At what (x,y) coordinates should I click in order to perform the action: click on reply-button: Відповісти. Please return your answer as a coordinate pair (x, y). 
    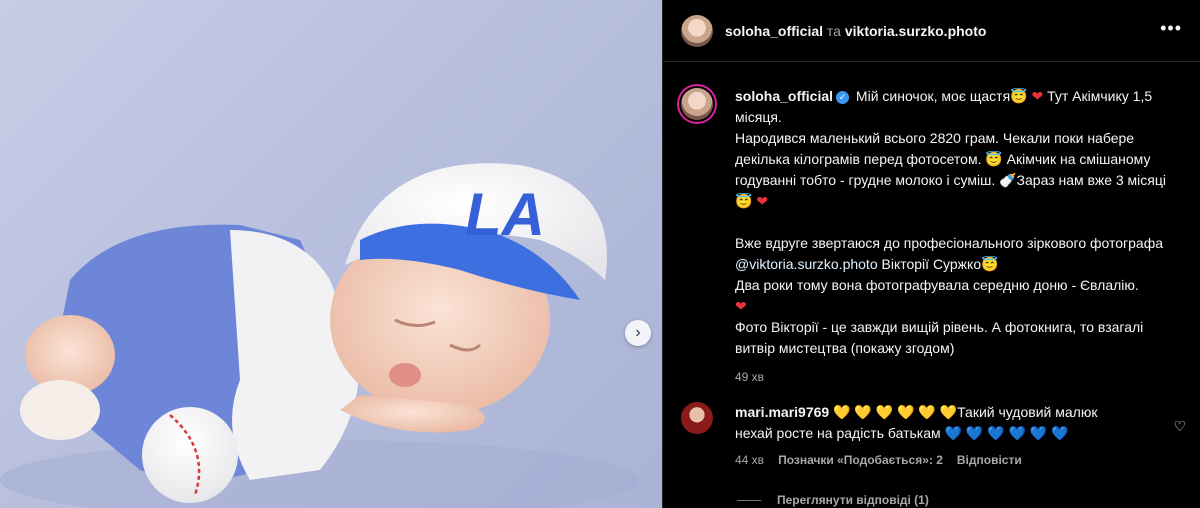
    Looking at the image, I should click on (989, 460).